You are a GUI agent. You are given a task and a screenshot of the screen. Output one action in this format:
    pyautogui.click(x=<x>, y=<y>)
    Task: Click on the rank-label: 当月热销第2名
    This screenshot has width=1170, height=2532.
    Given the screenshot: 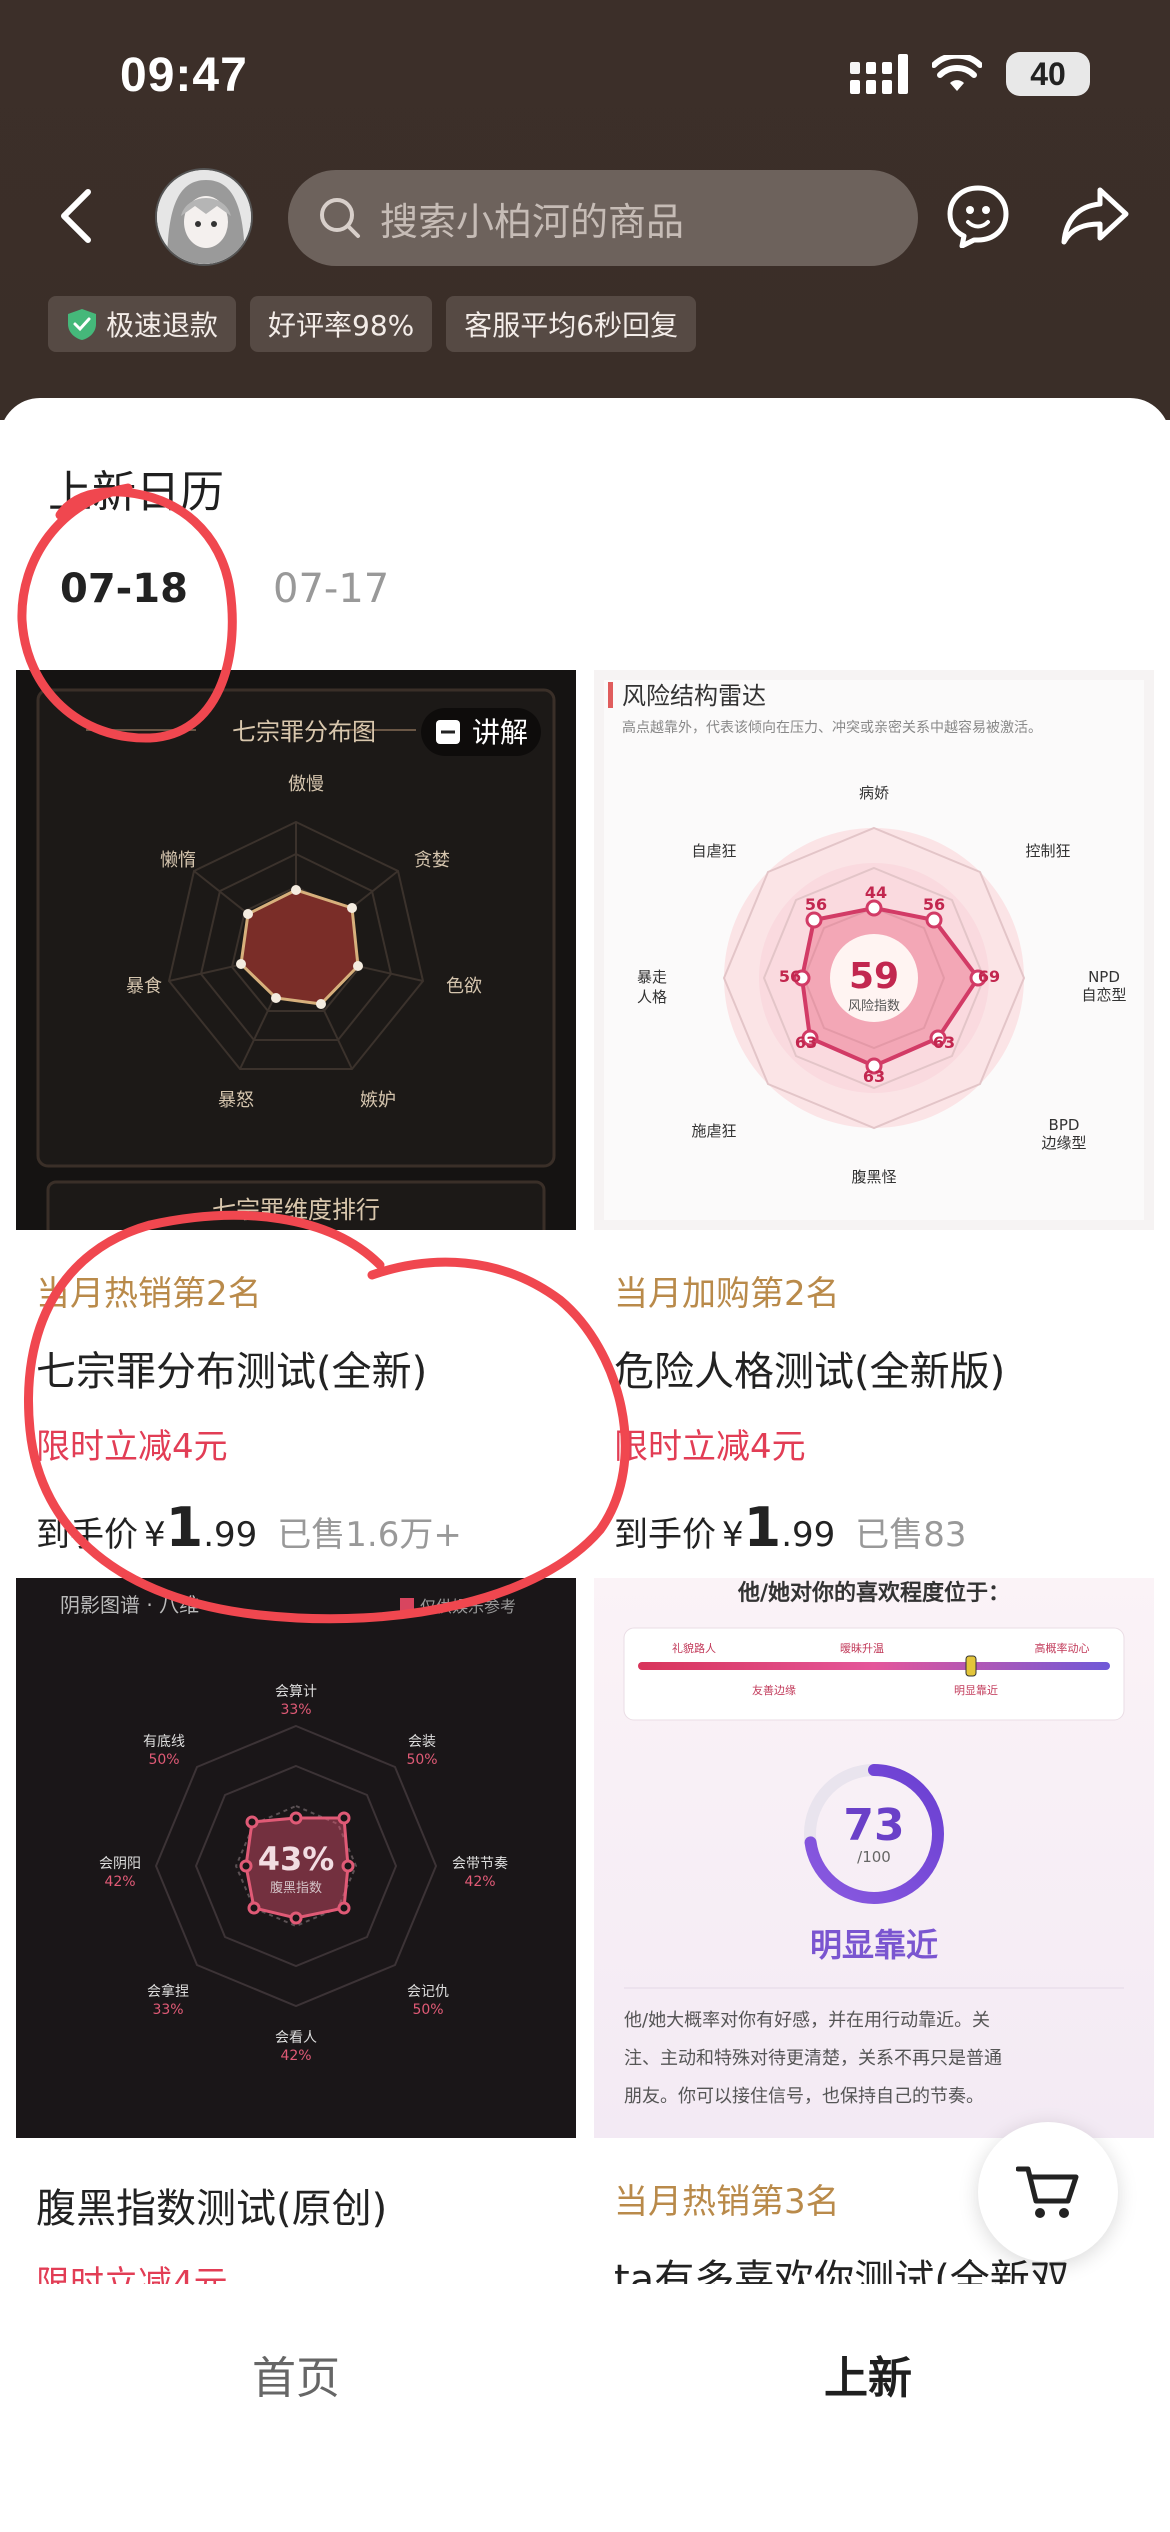 What is the action you would take?
    pyautogui.click(x=149, y=1294)
    